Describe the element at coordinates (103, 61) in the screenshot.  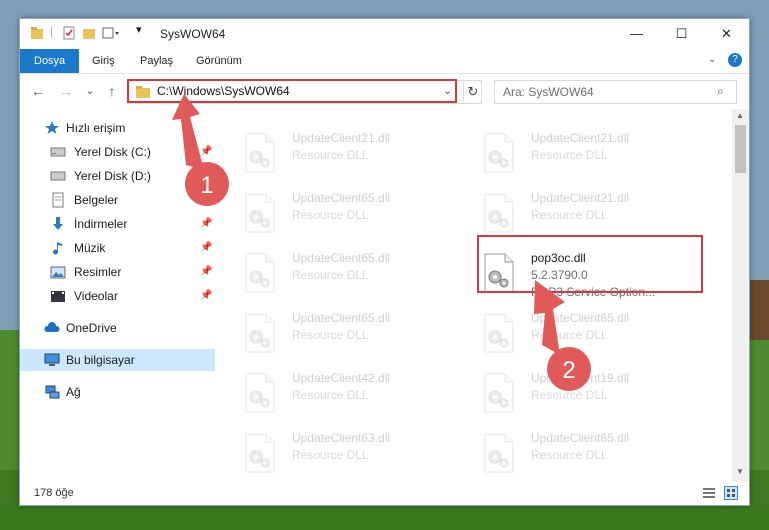
I see `tab-giris: Giriş` at that location.